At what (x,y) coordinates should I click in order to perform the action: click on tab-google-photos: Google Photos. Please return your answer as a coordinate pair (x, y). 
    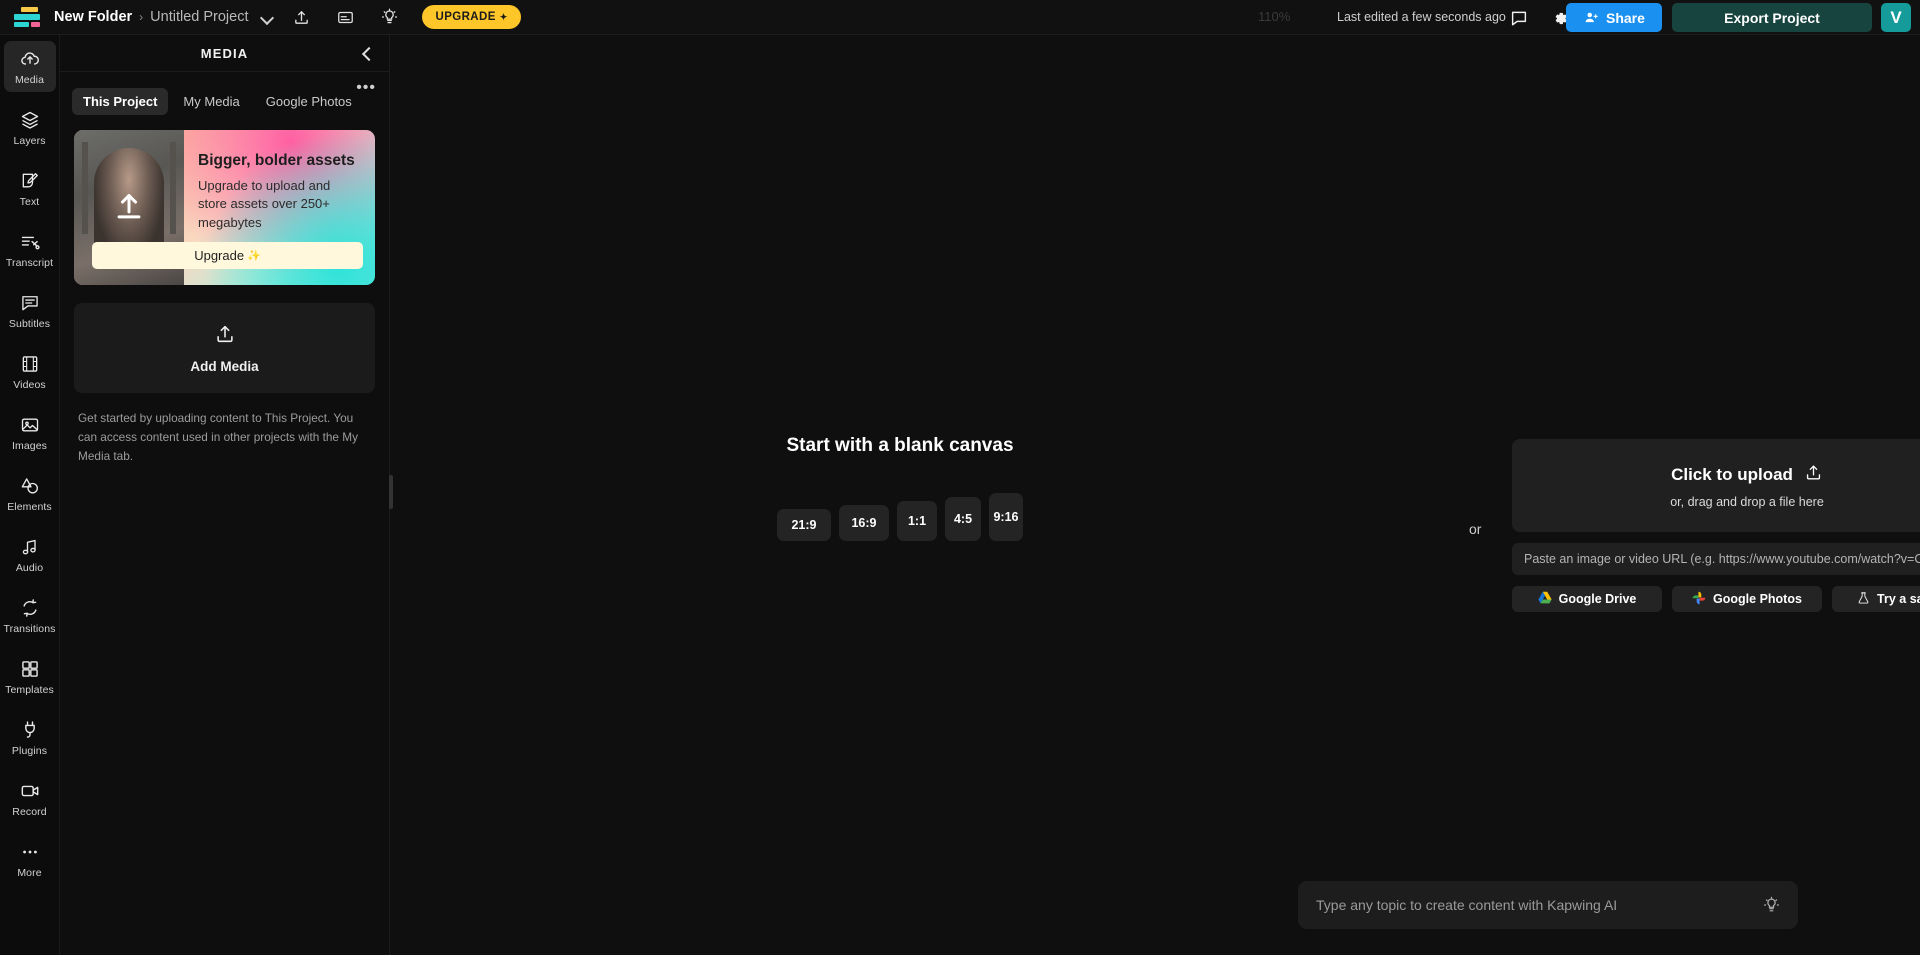
    Looking at the image, I should click on (309, 101).